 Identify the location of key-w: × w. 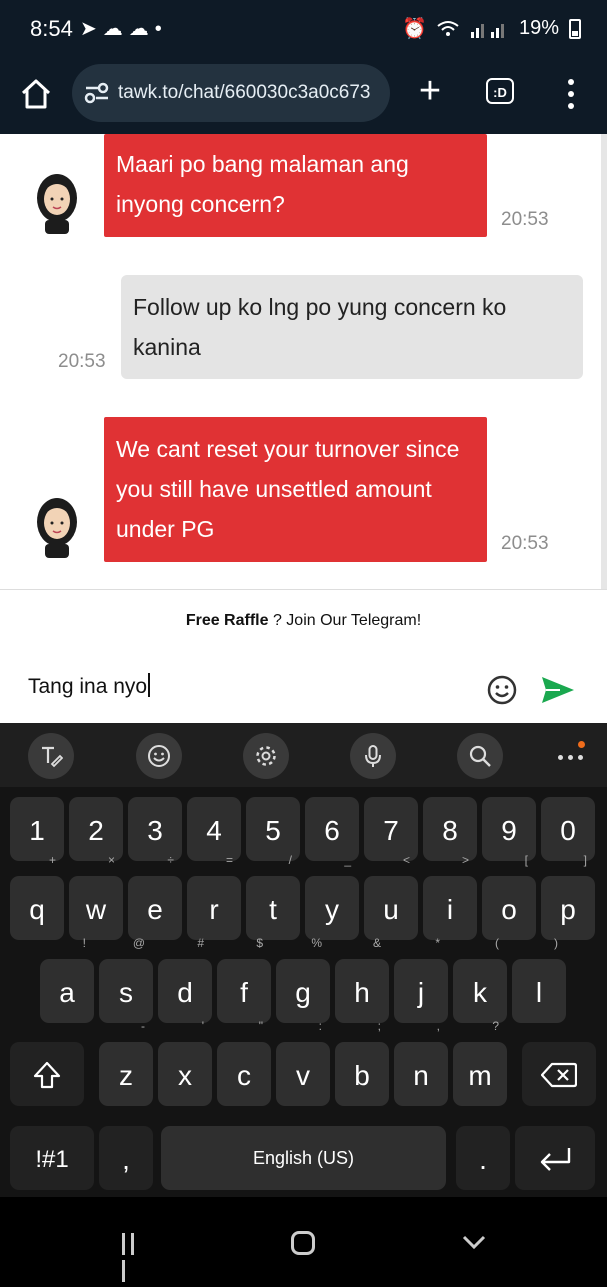
(96, 897).